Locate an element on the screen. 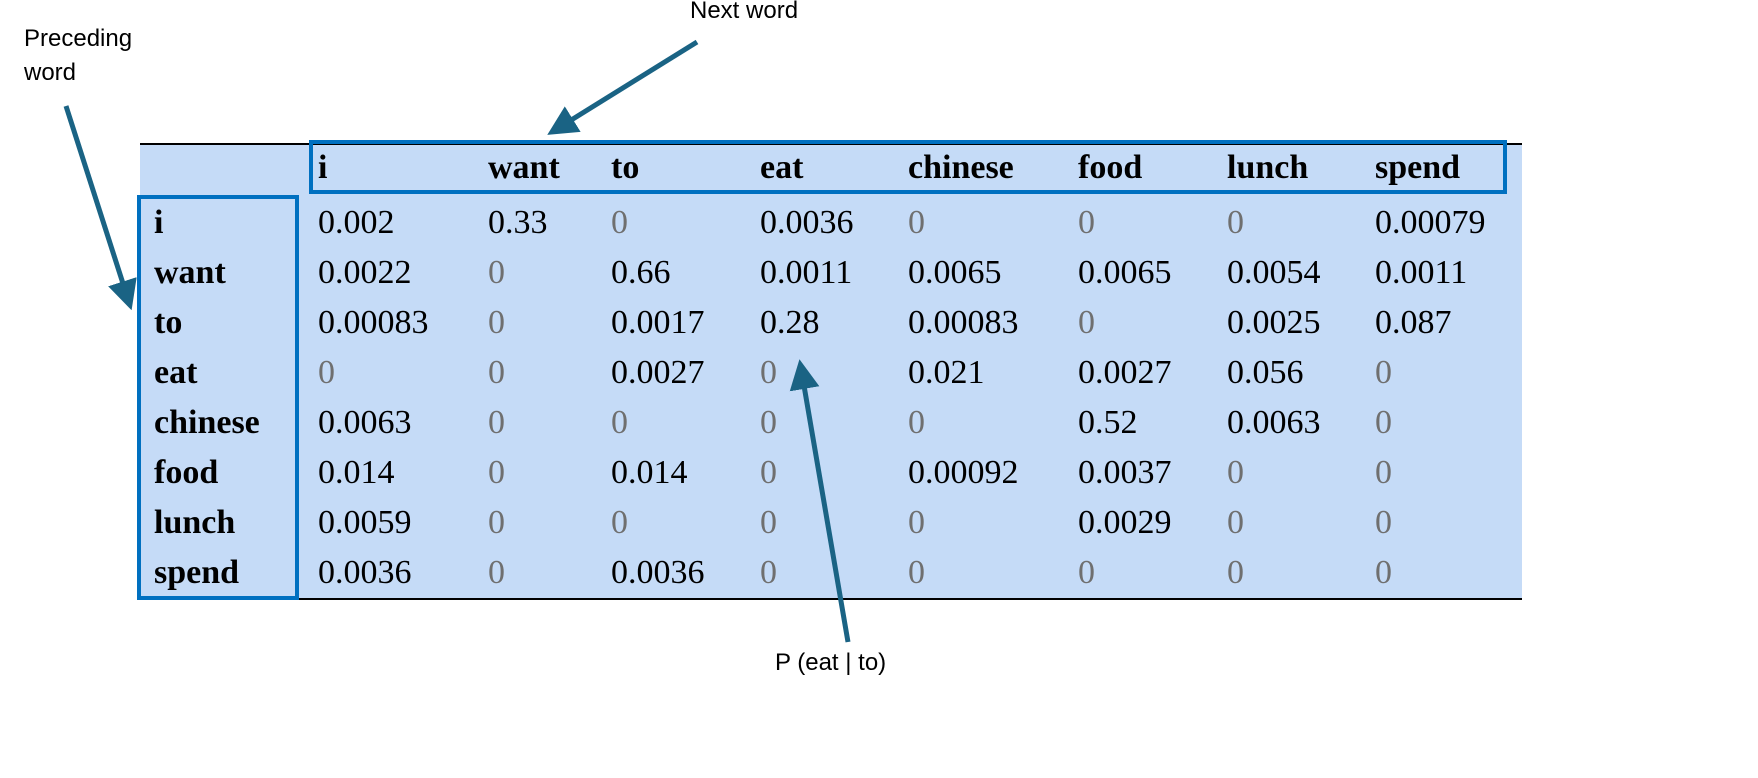 The image size is (1758, 778). preceding-word-arrow is located at coordinates (100, 208).